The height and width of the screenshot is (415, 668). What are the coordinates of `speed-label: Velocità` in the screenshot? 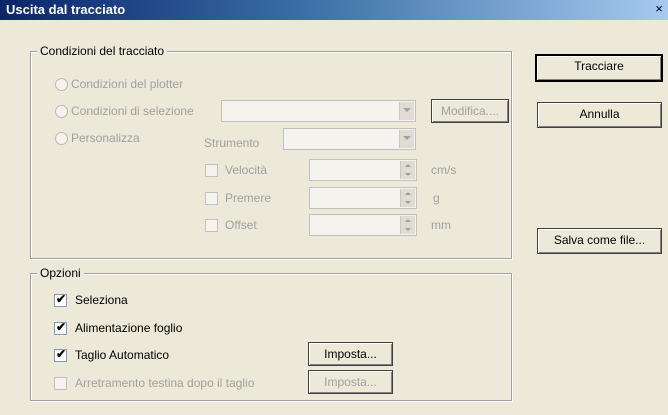 It's located at (246, 170).